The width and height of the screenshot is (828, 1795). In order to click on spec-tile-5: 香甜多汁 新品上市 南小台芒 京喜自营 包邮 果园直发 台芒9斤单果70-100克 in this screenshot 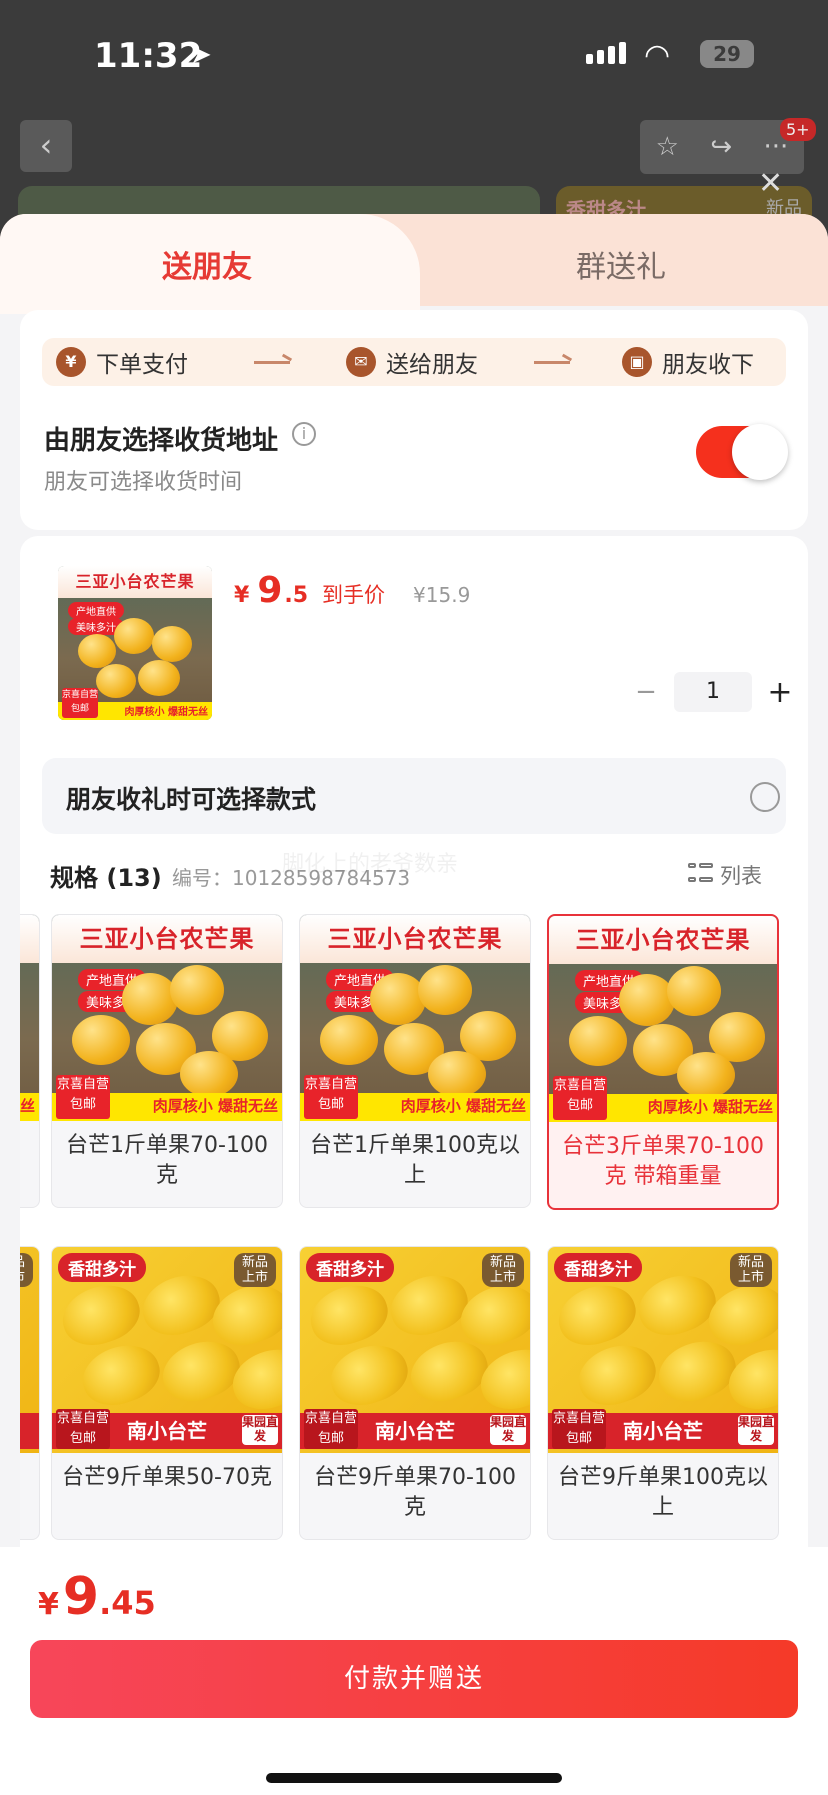, I will do `click(415, 1393)`.